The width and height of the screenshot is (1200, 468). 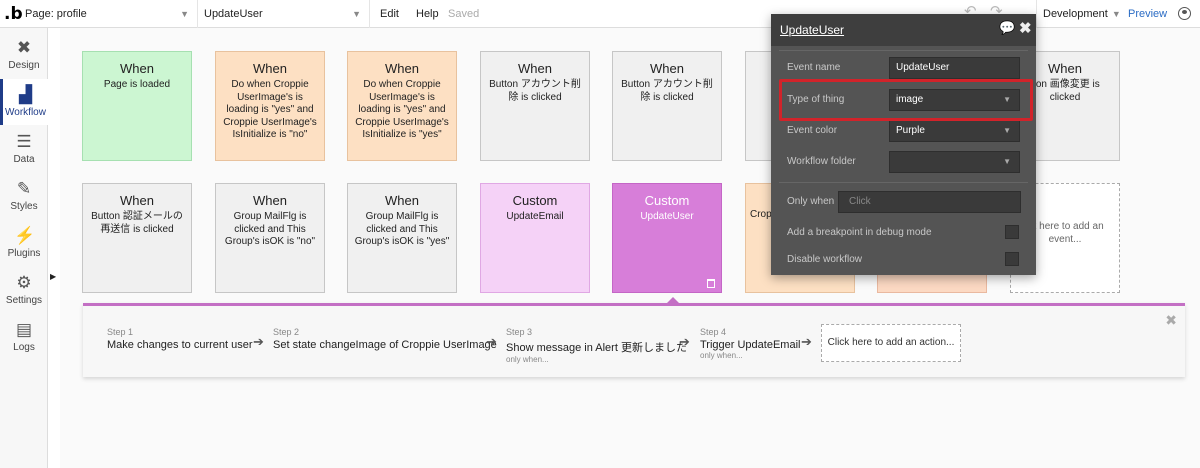 I want to click on event-color-dropdown: Purple ▼, so click(x=954, y=131).